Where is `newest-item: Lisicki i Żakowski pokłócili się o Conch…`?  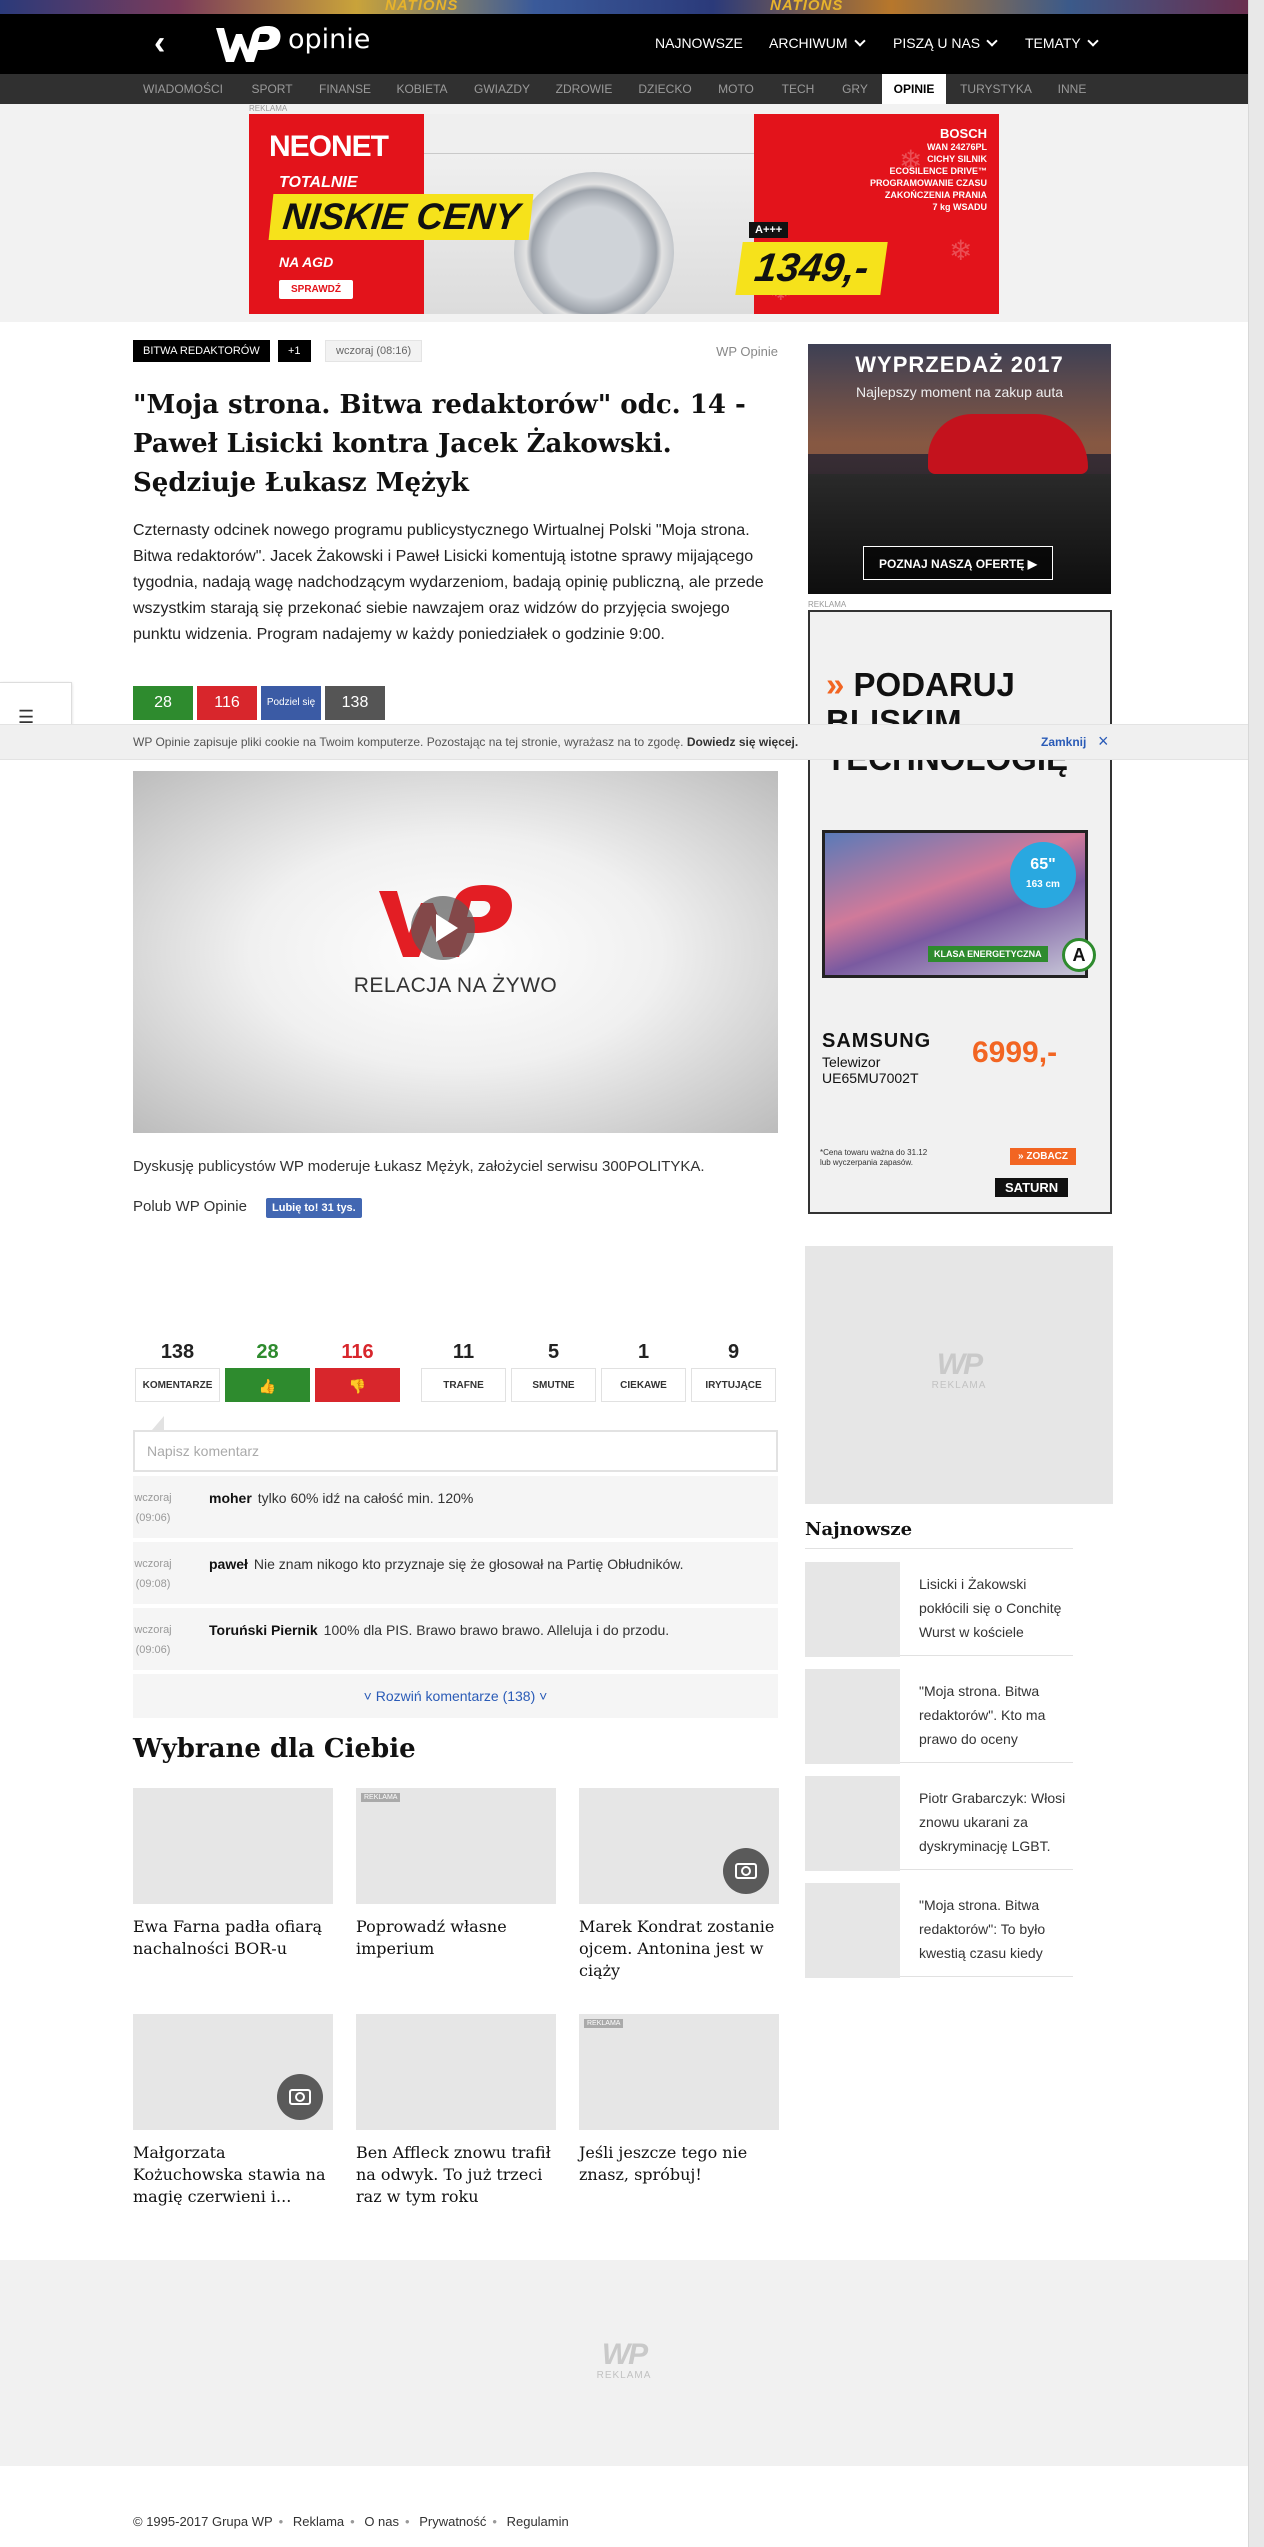
newest-item: Lisicki i Żakowski pokłócili się o Conch… is located at coordinates (939, 1603).